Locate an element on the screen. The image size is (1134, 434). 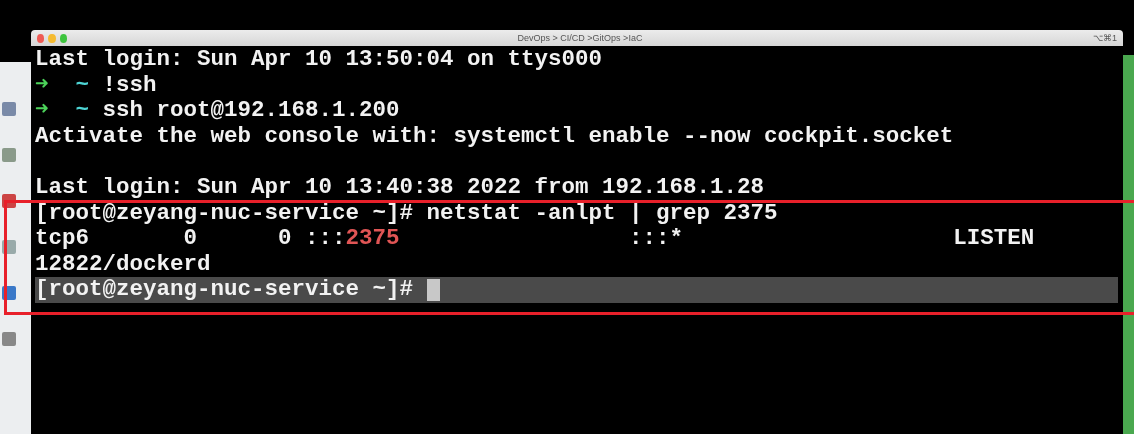
terminal-text: Last login: Sun Apr 10 13:40:38 2022 from 192.168.1.28 is located at coordinates (400, 187).